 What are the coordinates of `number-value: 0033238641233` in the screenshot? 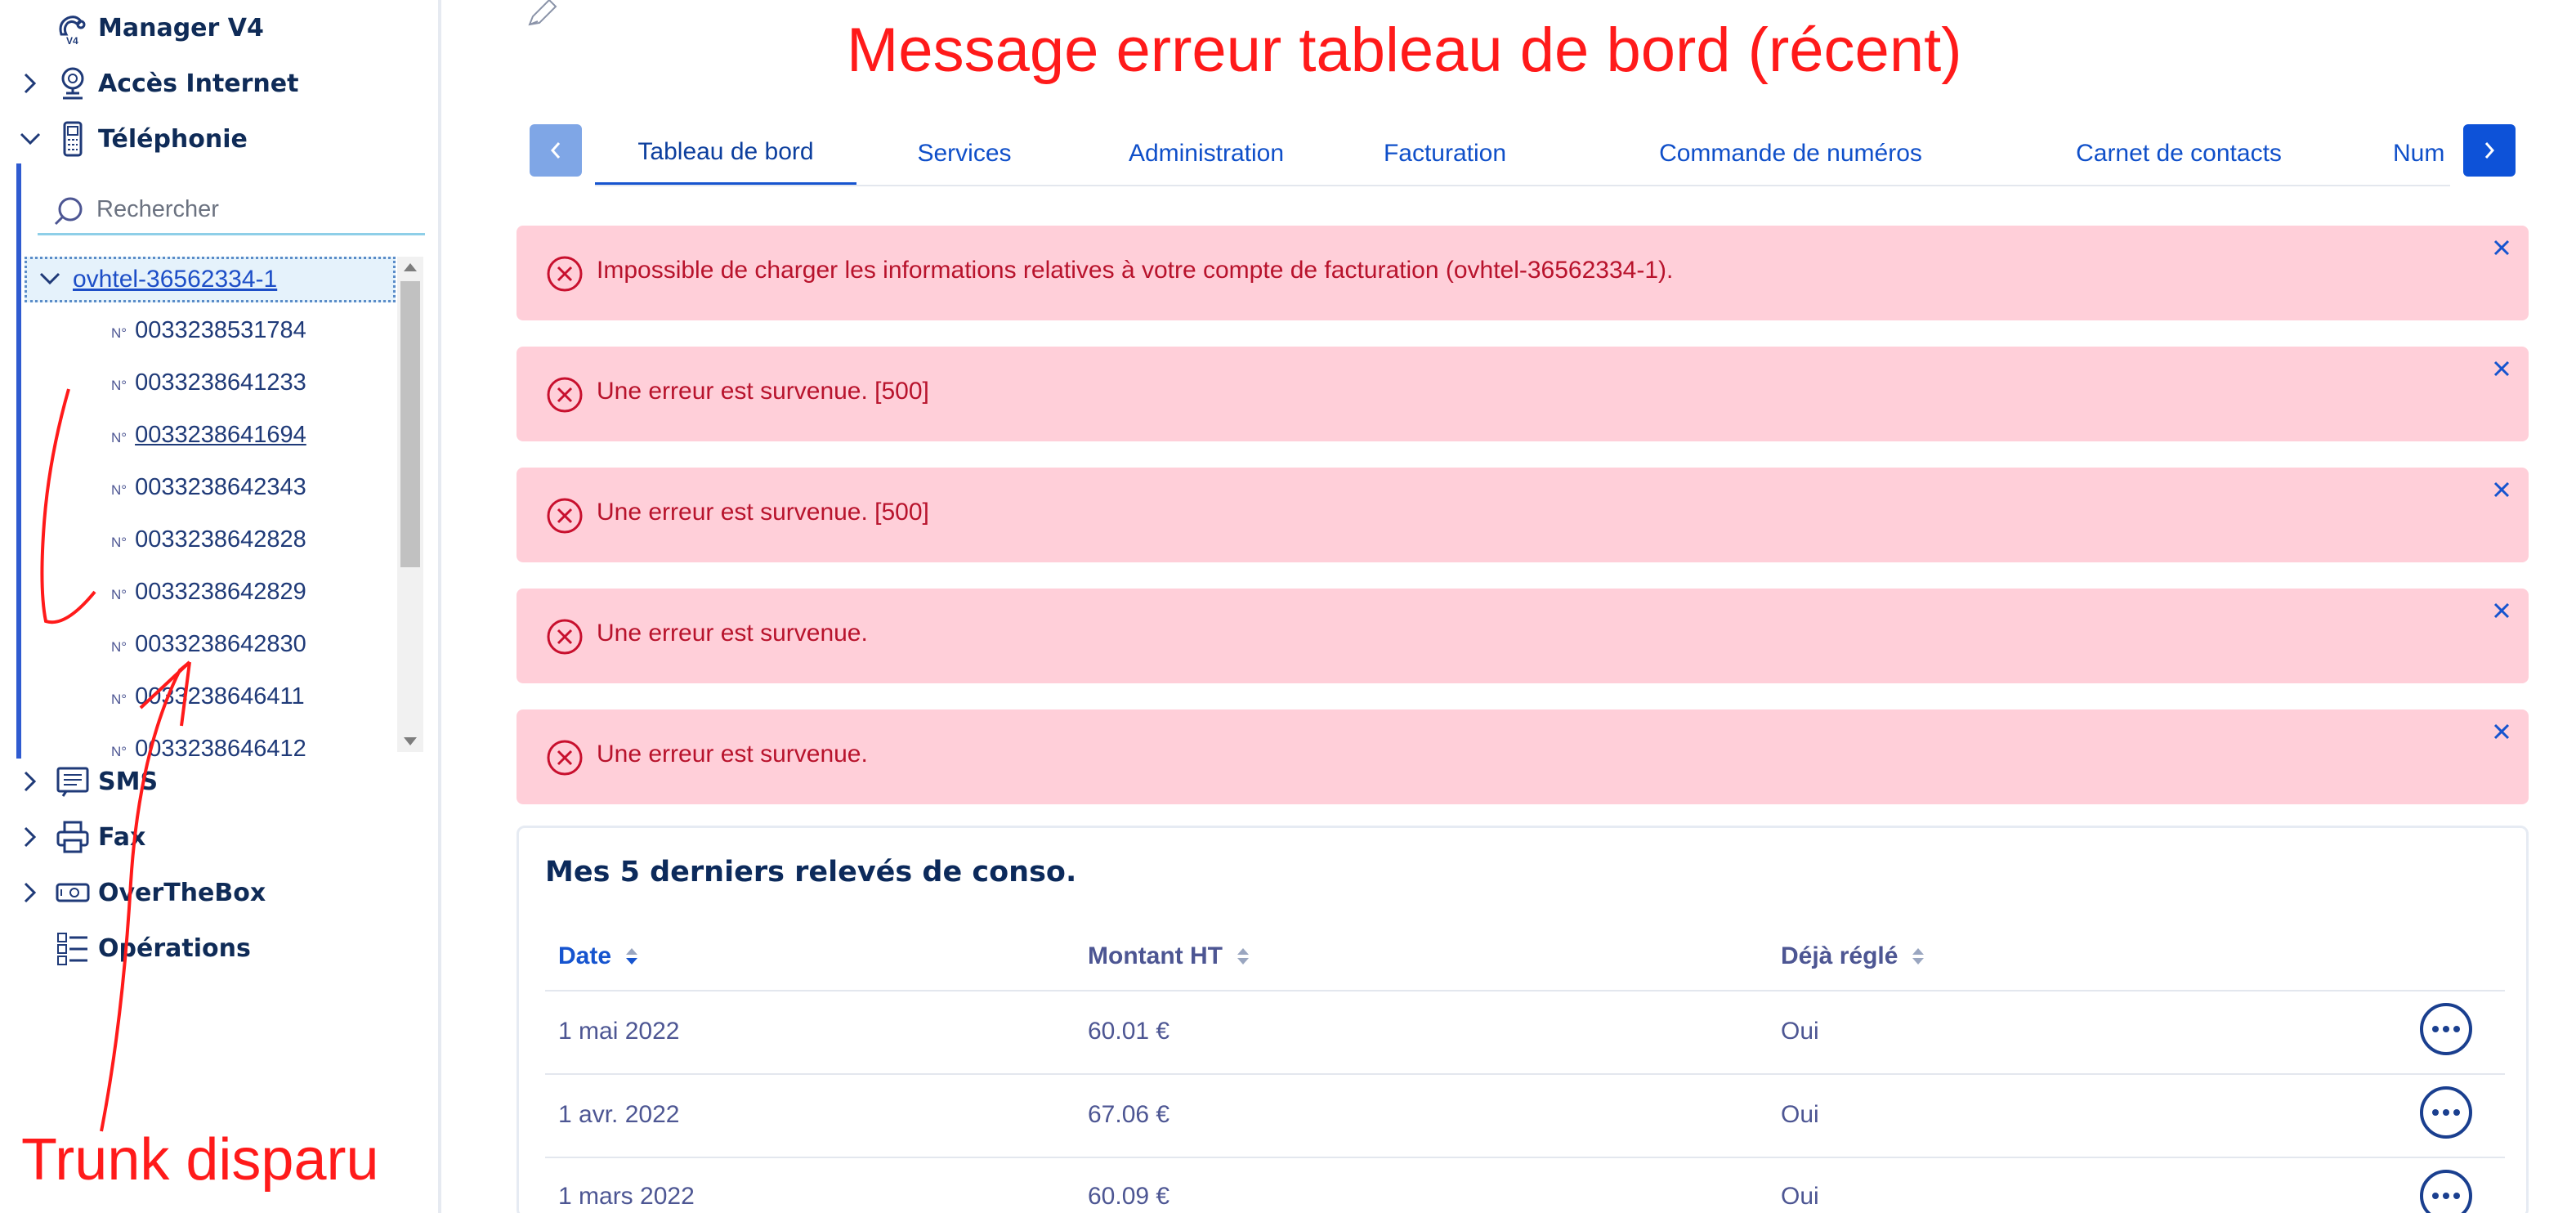 It's located at (220, 382).